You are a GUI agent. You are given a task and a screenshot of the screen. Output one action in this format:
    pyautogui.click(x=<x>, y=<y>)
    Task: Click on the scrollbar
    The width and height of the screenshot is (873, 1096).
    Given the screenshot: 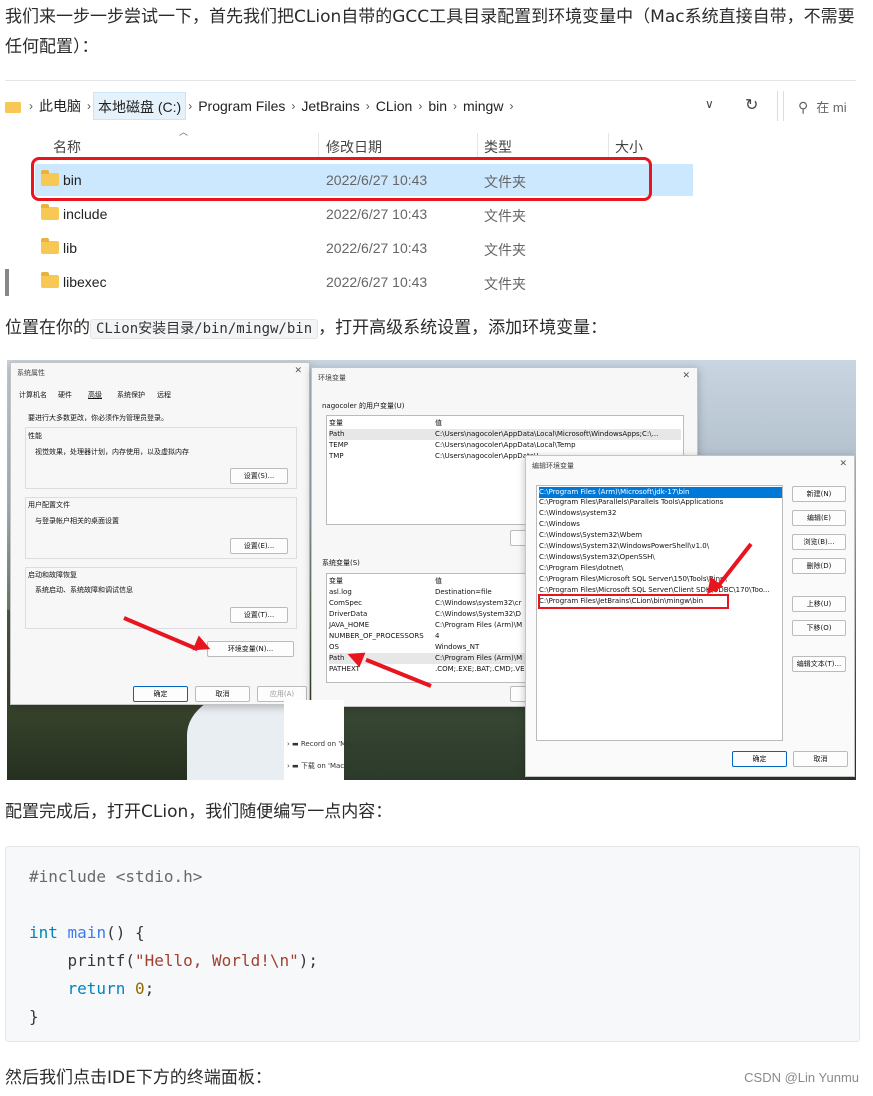 What is the action you would take?
    pyautogui.click(x=7, y=282)
    